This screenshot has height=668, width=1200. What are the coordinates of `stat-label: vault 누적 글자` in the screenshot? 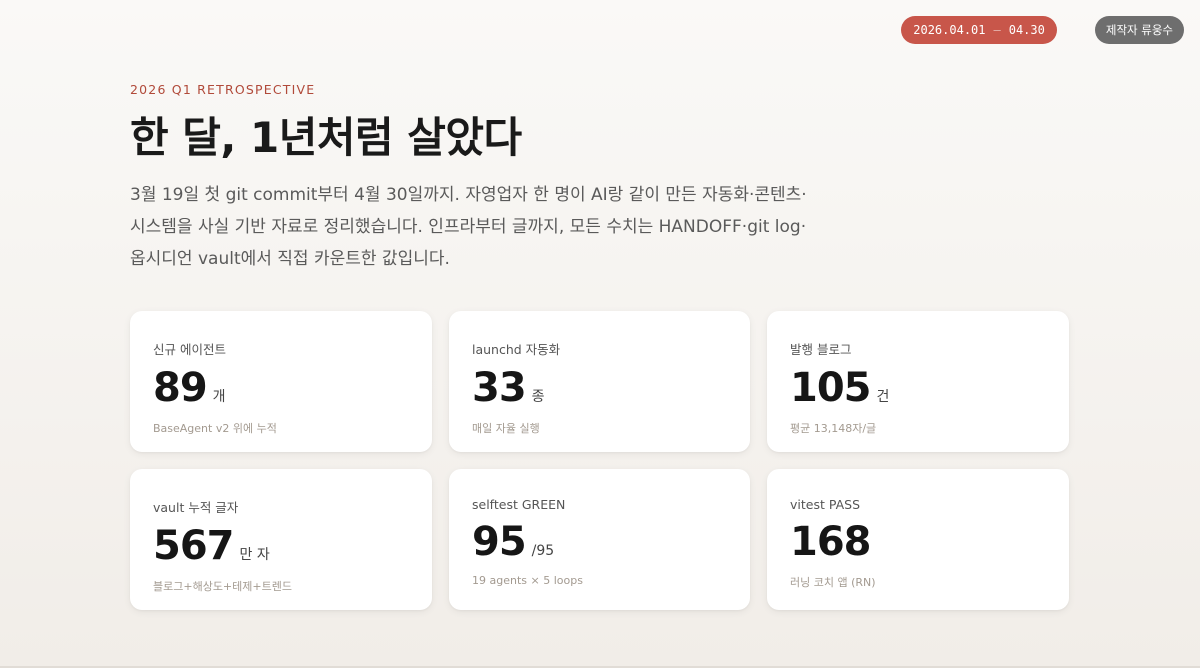 It's located at (196, 507).